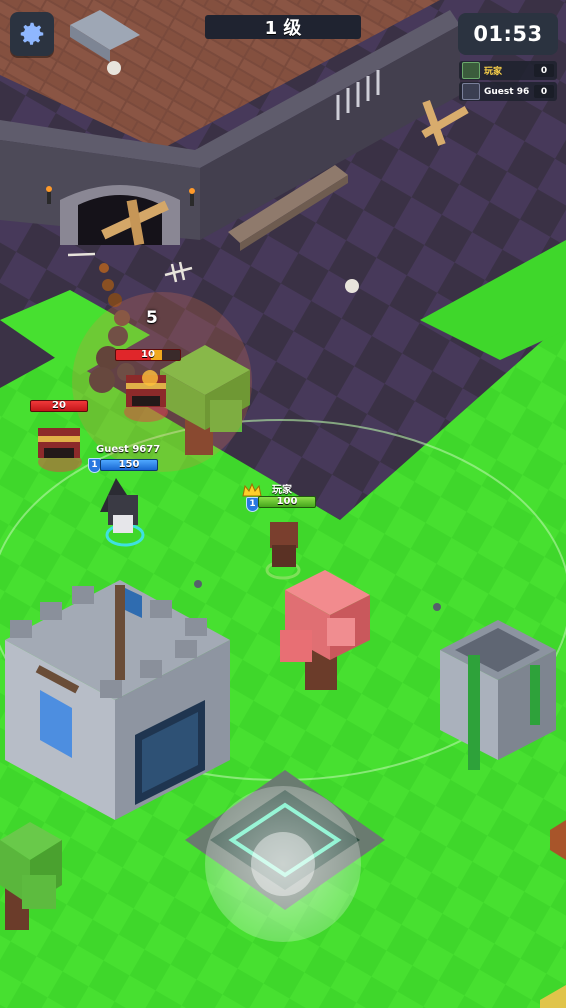  I want to click on guest-hp: 150, so click(129, 465).